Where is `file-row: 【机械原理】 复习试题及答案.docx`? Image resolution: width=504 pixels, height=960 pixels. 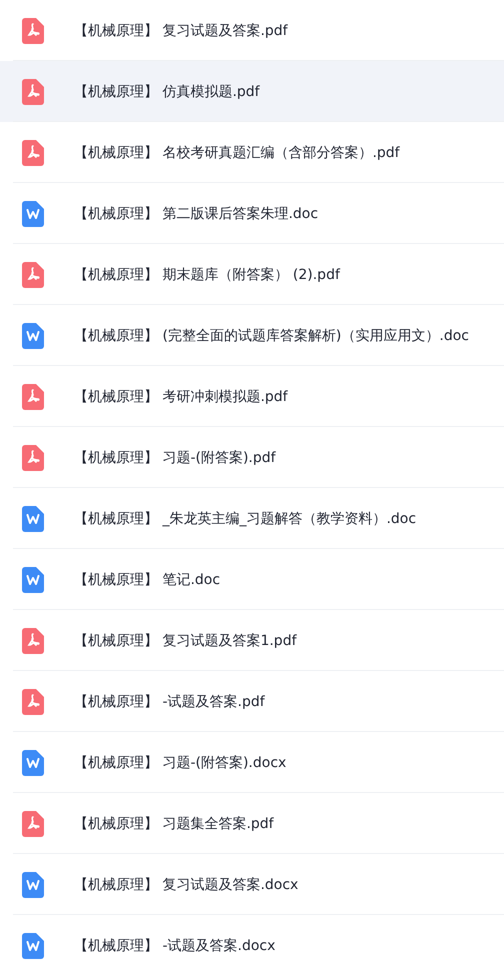 file-row: 【机械原理】 复习试题及答案.docx is located at coordinates (252, 884).